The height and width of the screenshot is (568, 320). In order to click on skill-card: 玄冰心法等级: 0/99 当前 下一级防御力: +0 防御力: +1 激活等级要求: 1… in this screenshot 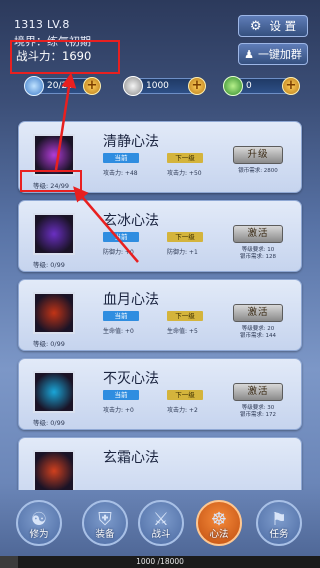, I will do `click(160, 236)`.